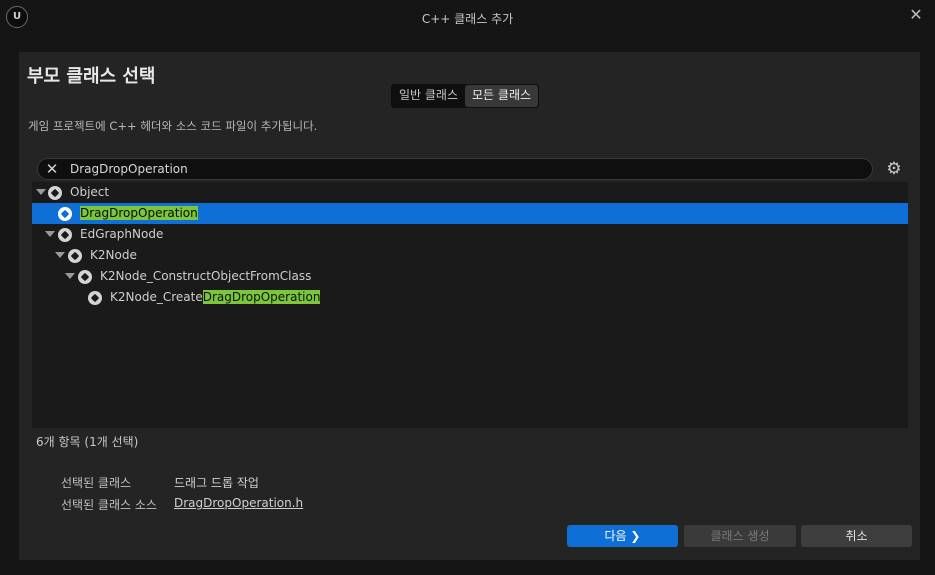  Describe the element at coordinates (622, 536) in the screenshot. I see `next-button: 다음 ❯` at that location.